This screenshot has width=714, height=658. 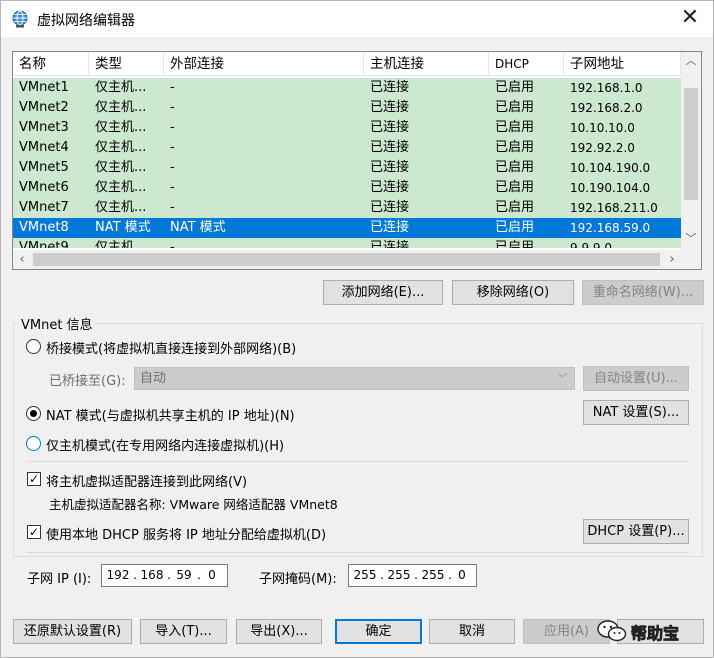 I want to click on network-row: VMnet1 仅主机... - 已连接 已启用 192.168.1.0, so click(x=347, y=88).